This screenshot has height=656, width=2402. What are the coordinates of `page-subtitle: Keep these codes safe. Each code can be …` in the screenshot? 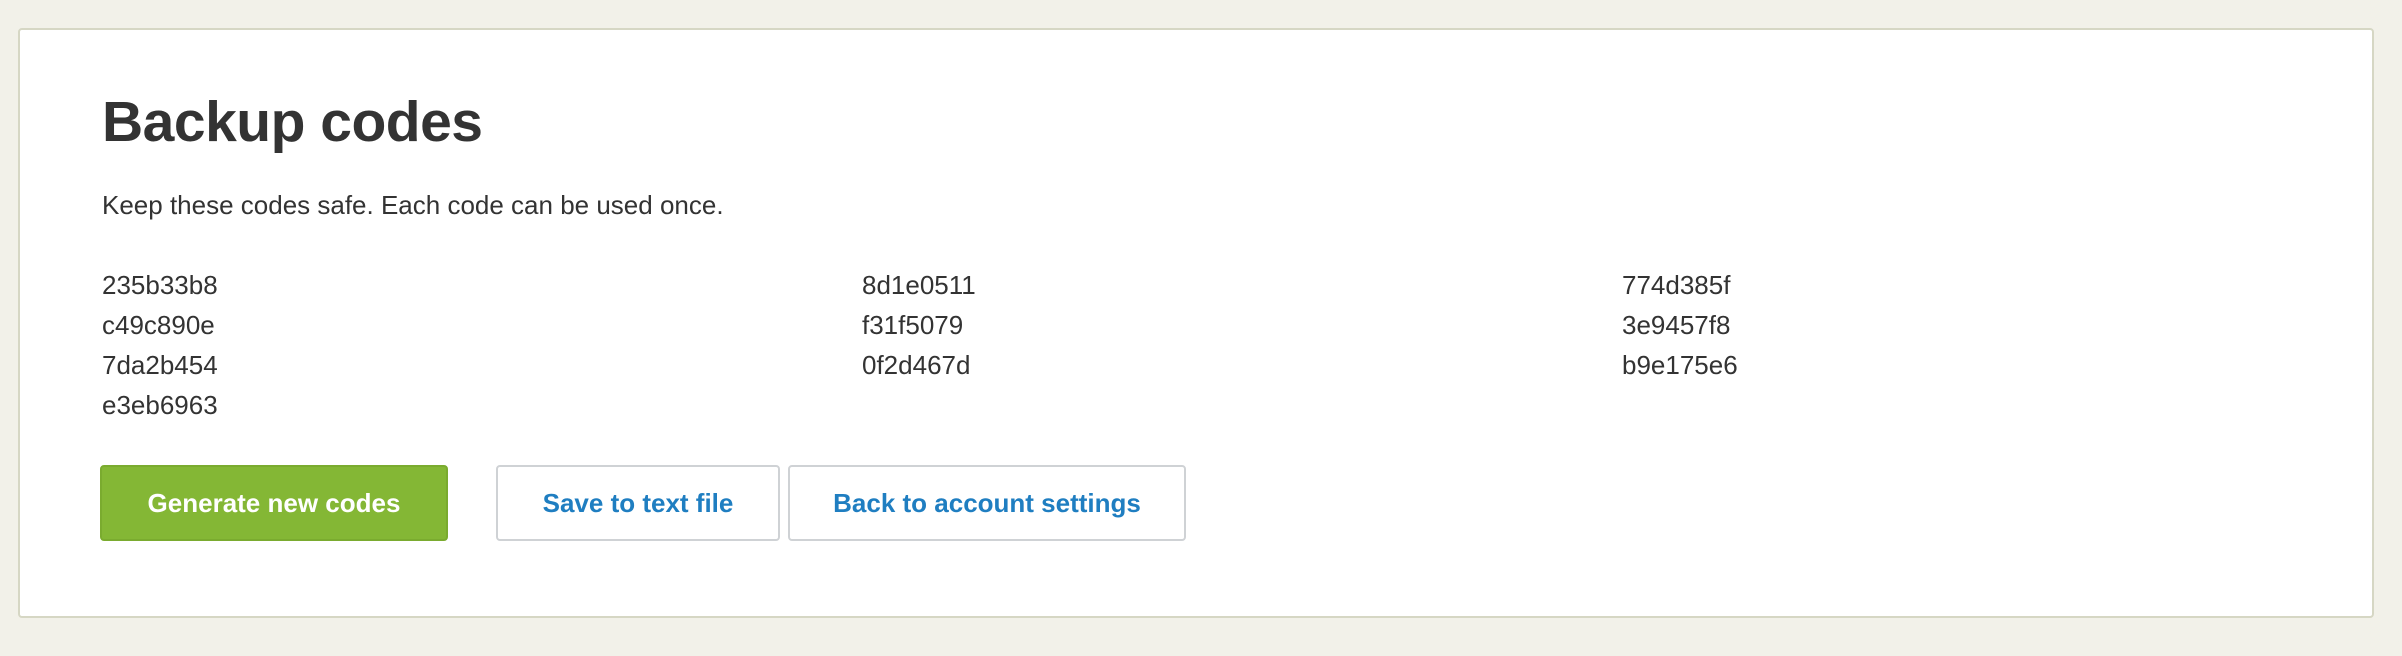 It's located at (413, 205).